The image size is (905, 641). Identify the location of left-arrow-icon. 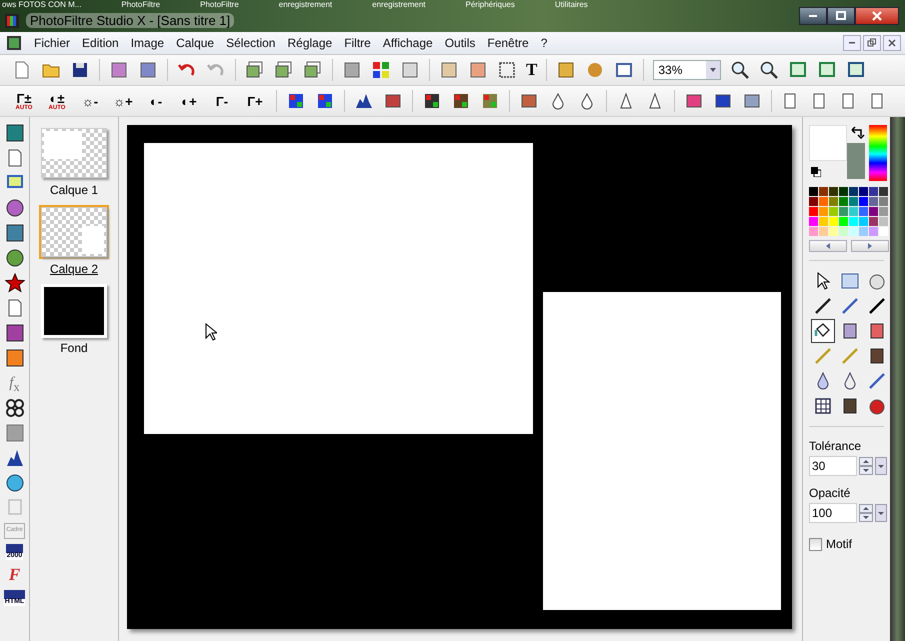
(828, 246).